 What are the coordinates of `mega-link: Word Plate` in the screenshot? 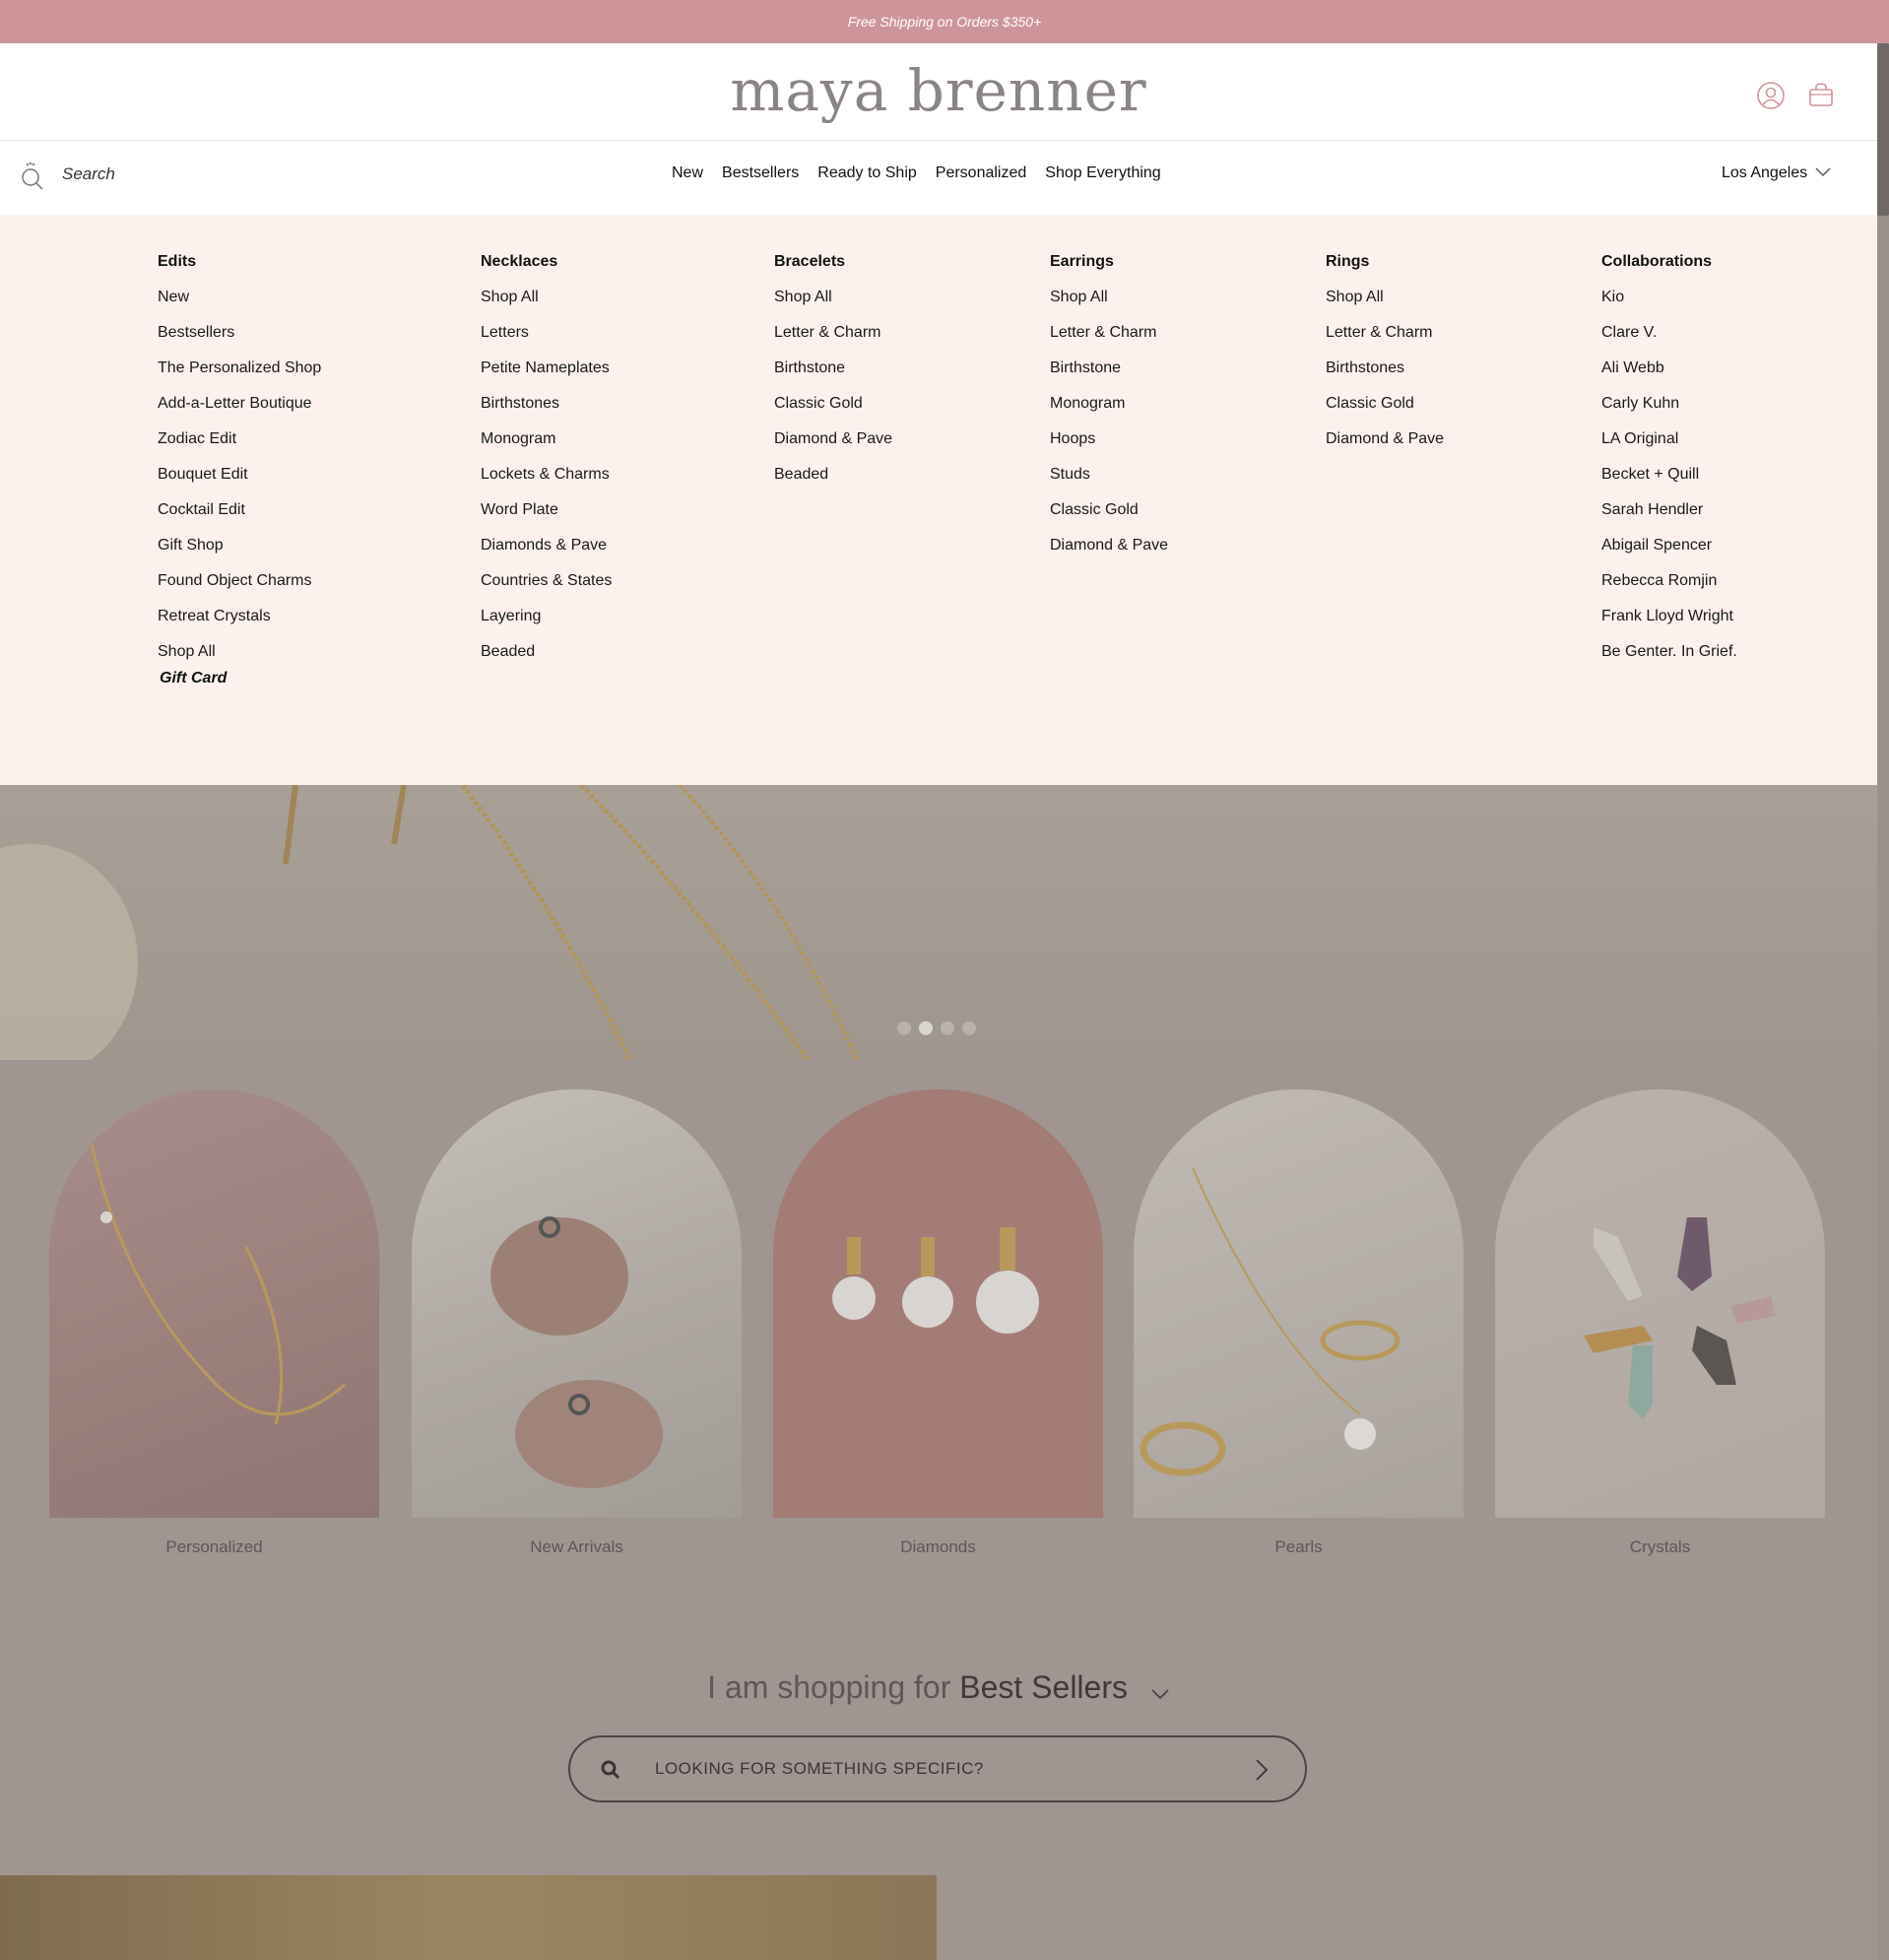 It's located at (547, 518).